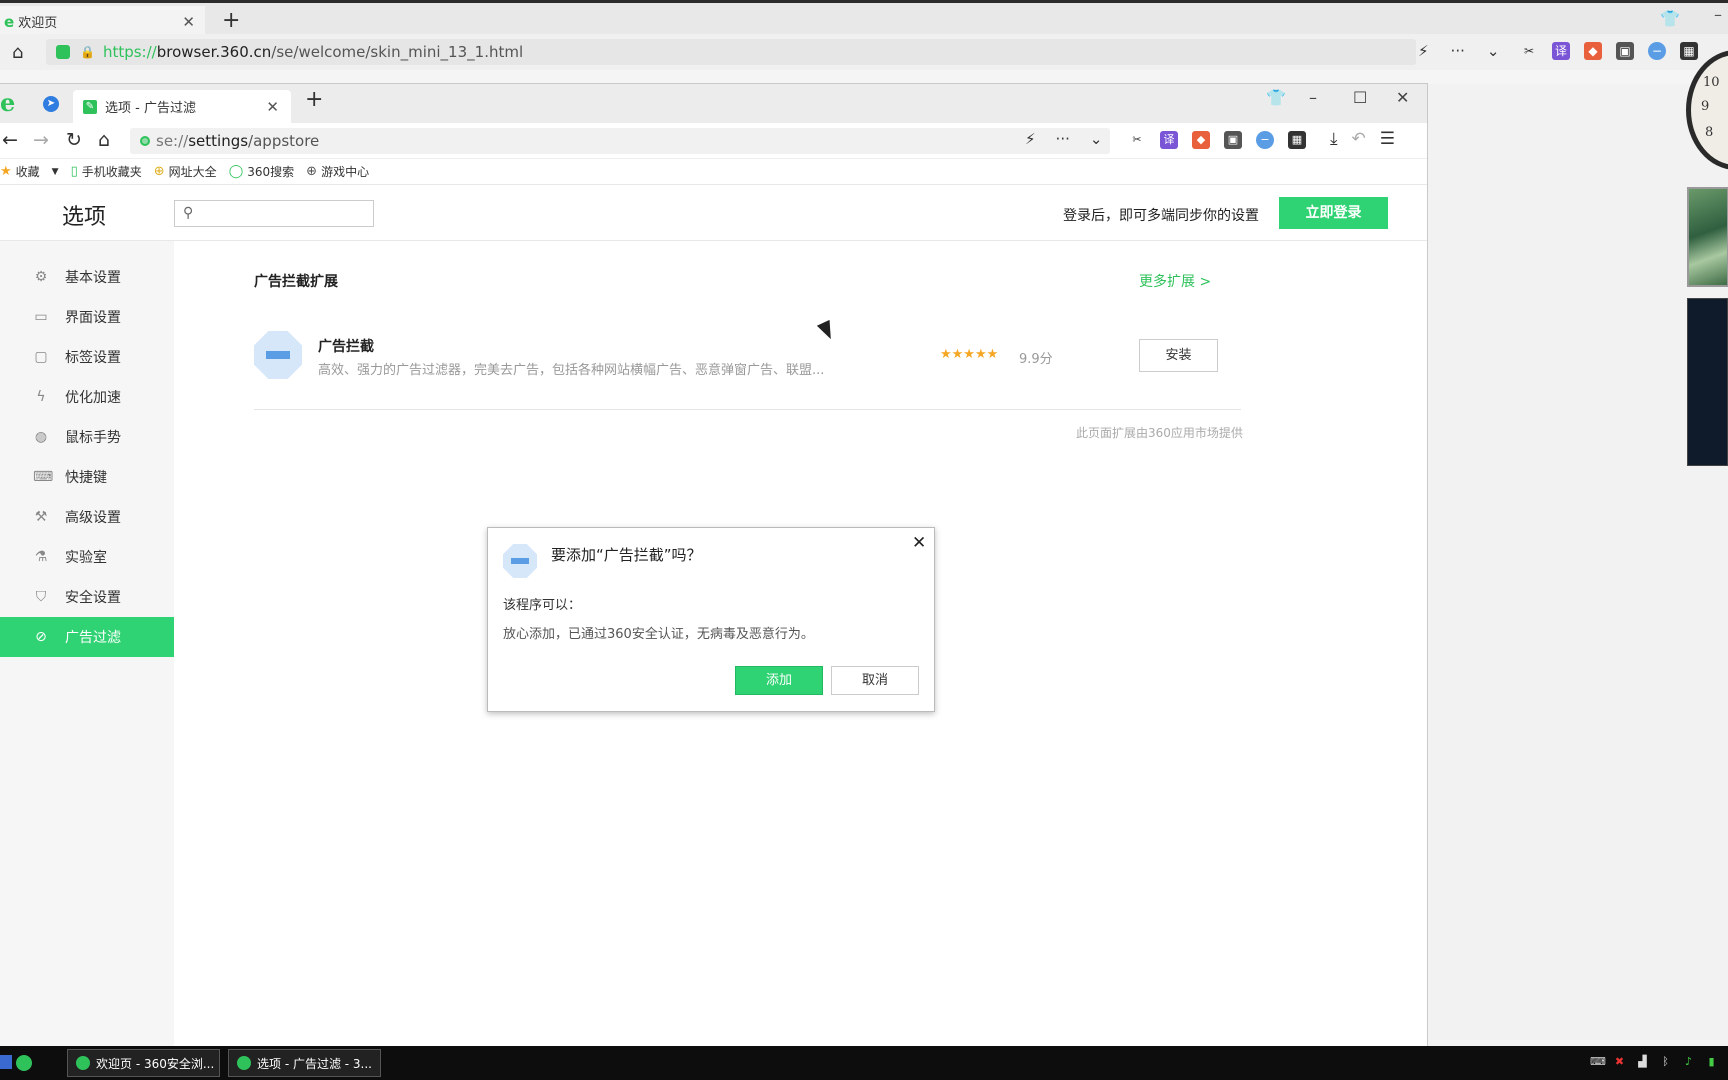 The image size is (1728, 1080). I want to click on sidebar-item-interface: ▭ 界面设置, so click(87, 317).